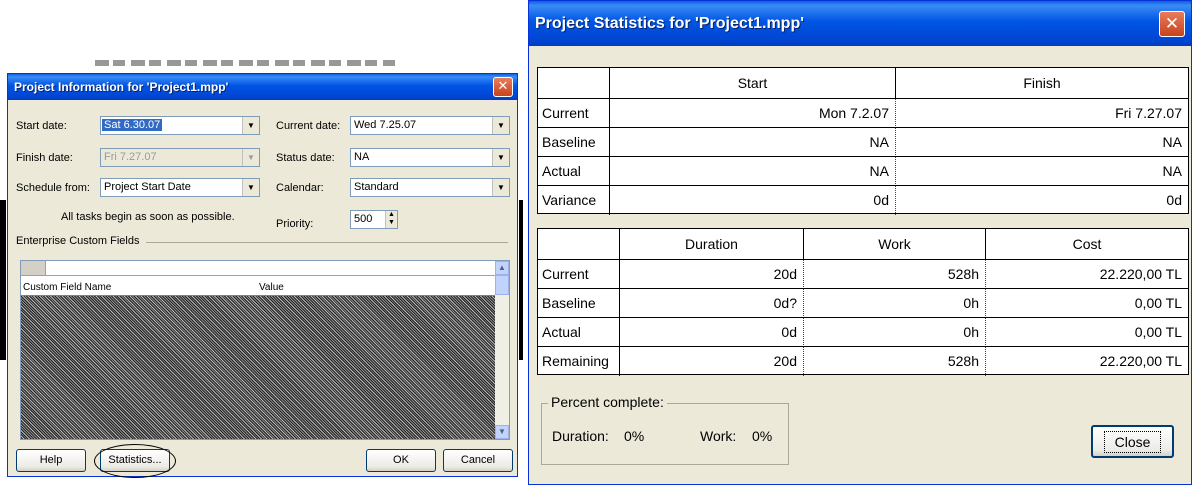  What do you see at coordinates (895, 244) in the screenshot?
I see `column-header-work: Work` at bounding box center [895, 244].